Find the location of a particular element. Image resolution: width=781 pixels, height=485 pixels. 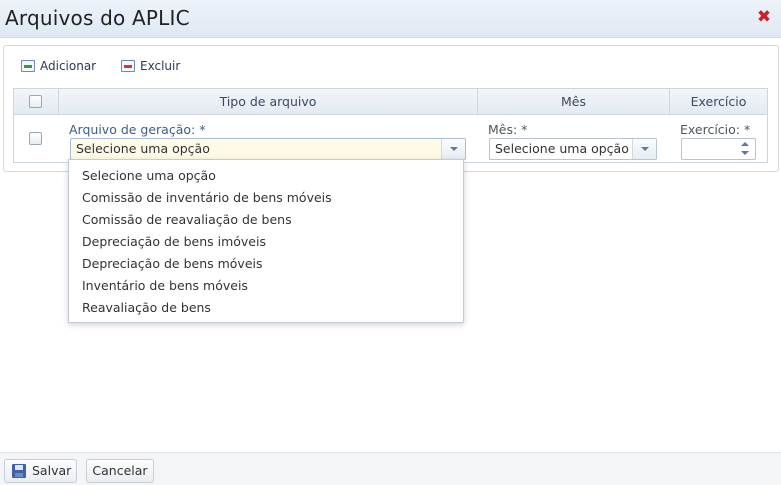

mes-field-label: Mês: * is located at coordinates (508, 129).